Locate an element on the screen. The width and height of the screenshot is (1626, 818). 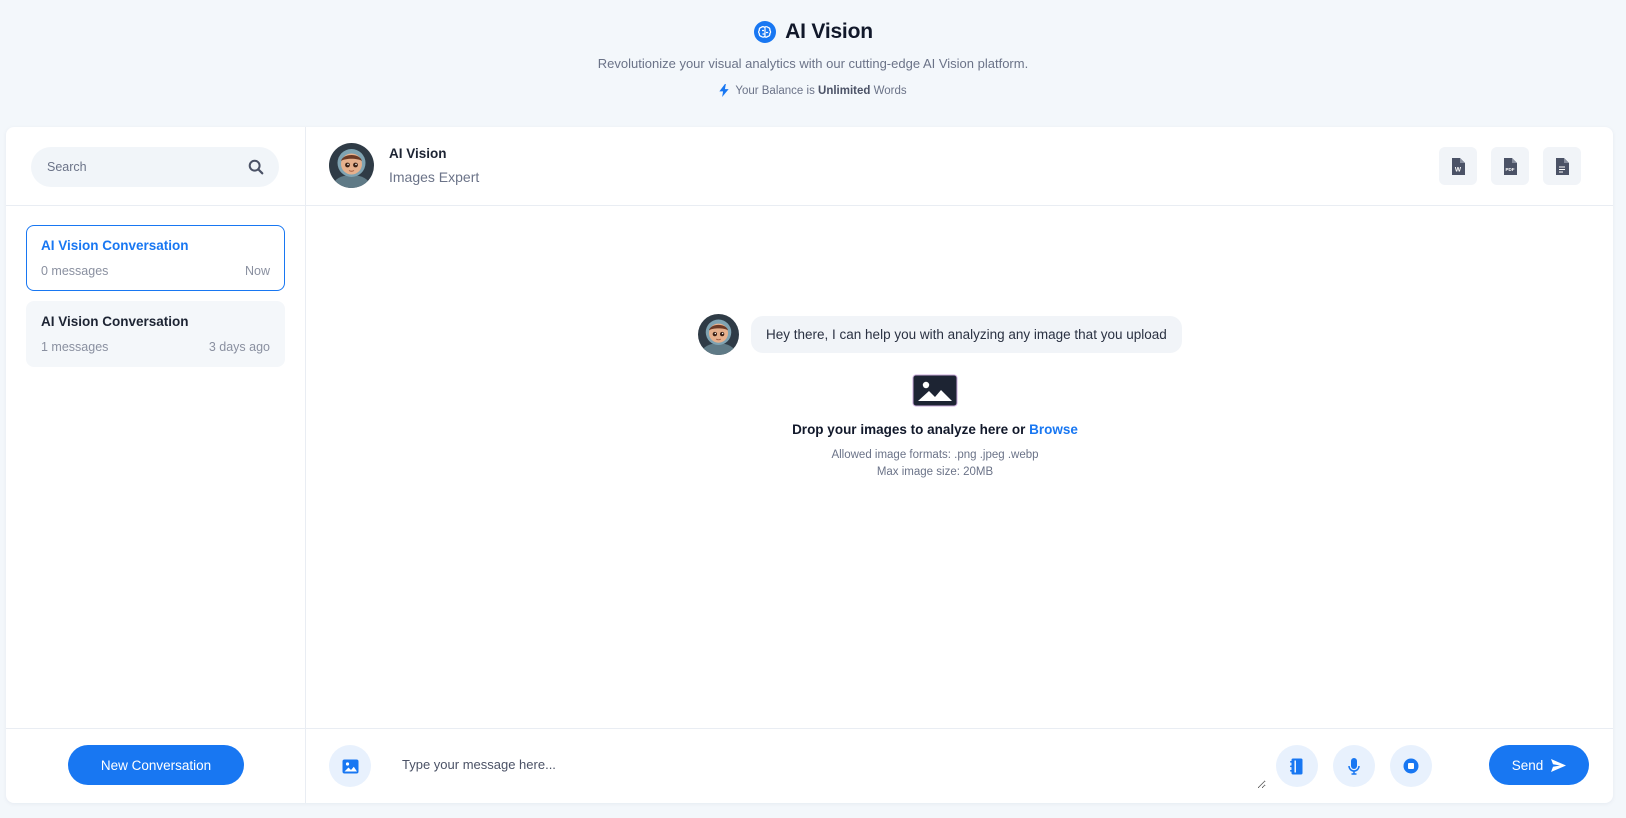
svg-text: PDF is located at coordinates (1510, 169).